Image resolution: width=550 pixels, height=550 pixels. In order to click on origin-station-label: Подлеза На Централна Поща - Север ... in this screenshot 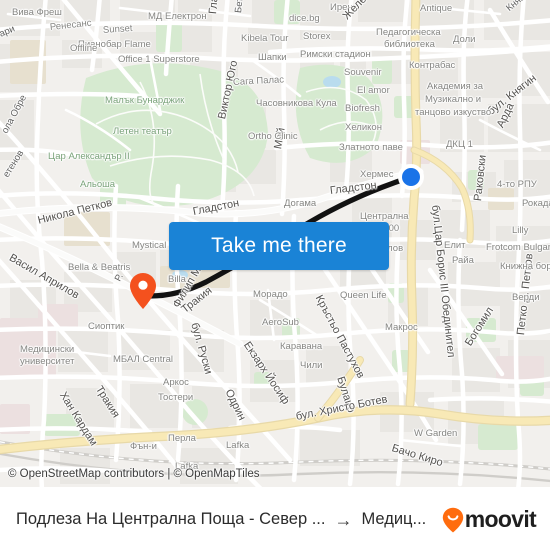, I will do `click(171, 519)`.